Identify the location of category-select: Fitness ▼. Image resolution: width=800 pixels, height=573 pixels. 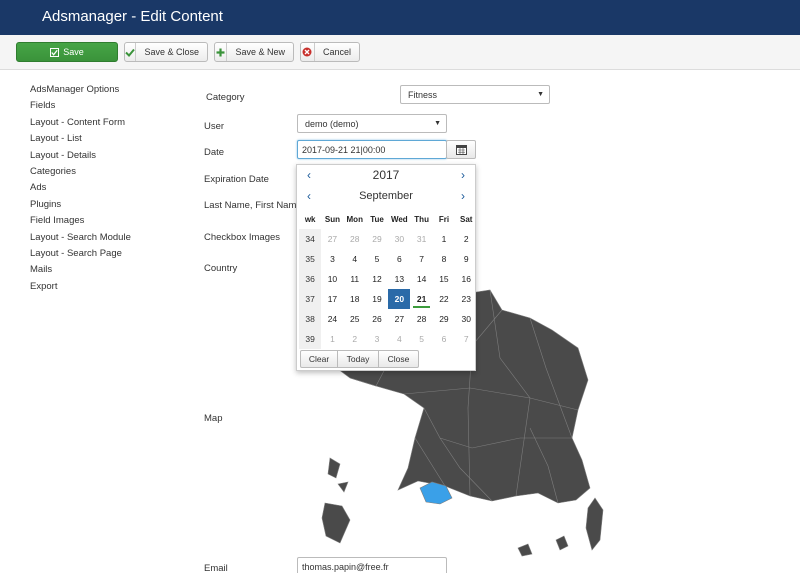
(475, 94).